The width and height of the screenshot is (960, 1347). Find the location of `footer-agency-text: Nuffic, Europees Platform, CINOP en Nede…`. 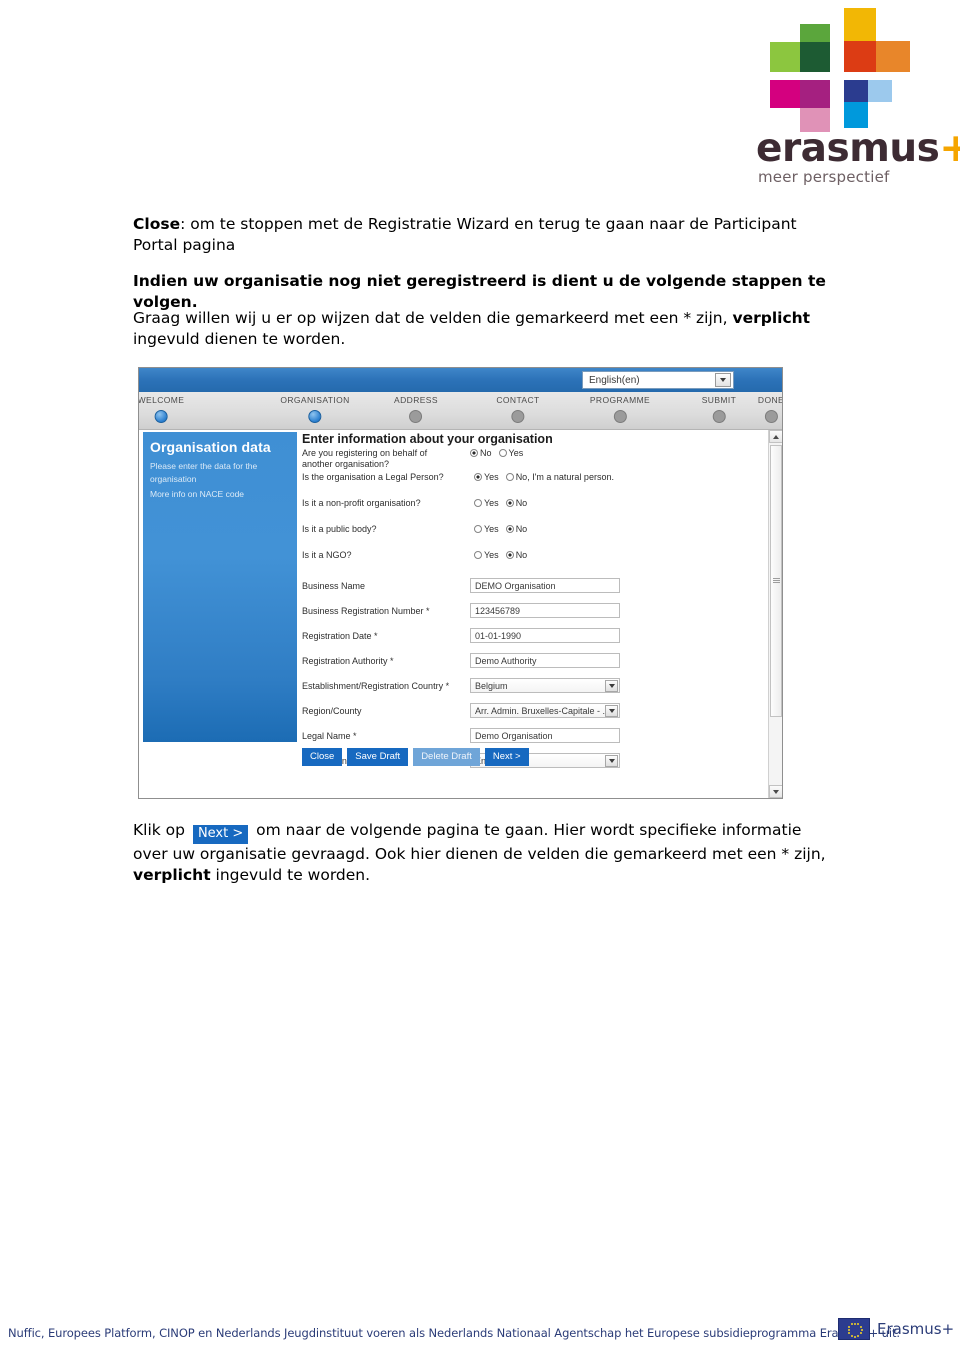

footer-agency-text: Nuffic, Europees Platform, CINOP en Nede… is located at coordinates (454, 1333).